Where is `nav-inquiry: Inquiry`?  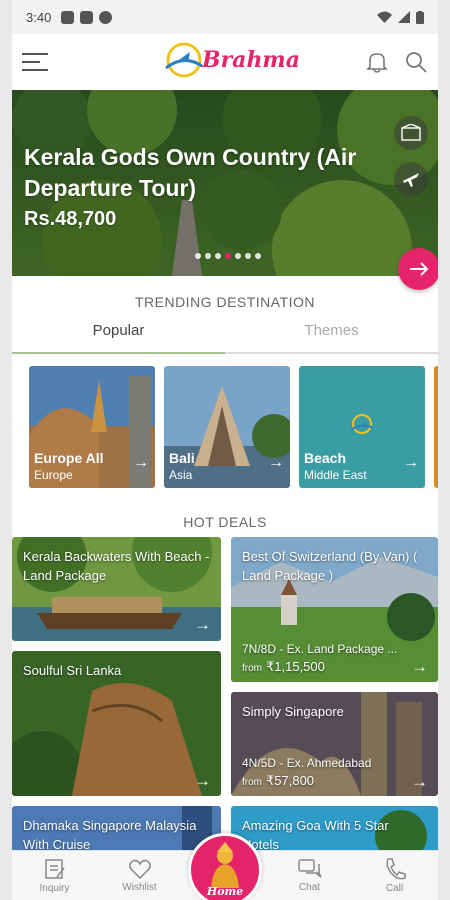 nav-inquiry: Inquiry is located at coordinates (54, 875).